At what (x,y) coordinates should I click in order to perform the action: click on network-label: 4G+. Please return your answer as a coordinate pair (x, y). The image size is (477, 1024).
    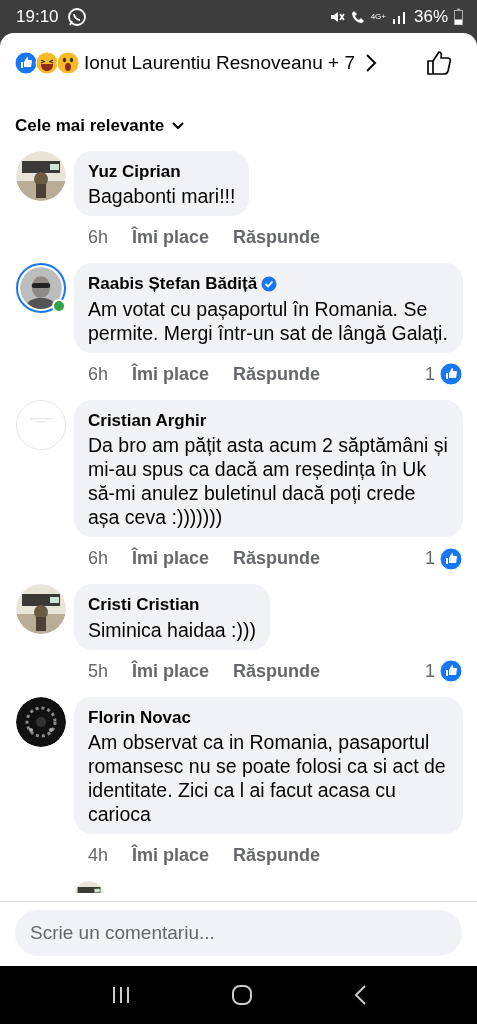
    Looking at the image, I should click on (378, 16).